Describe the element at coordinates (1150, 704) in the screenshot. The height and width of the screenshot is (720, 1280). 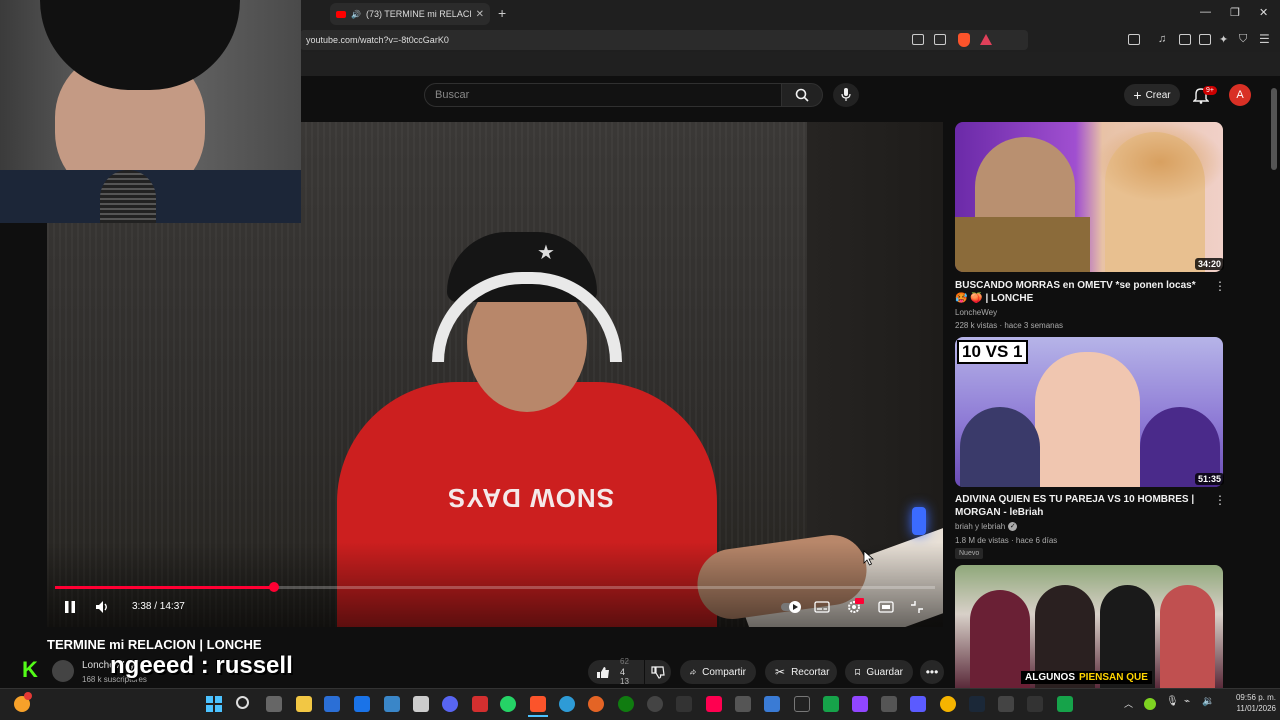
I see `tray-app-icon` at that location.